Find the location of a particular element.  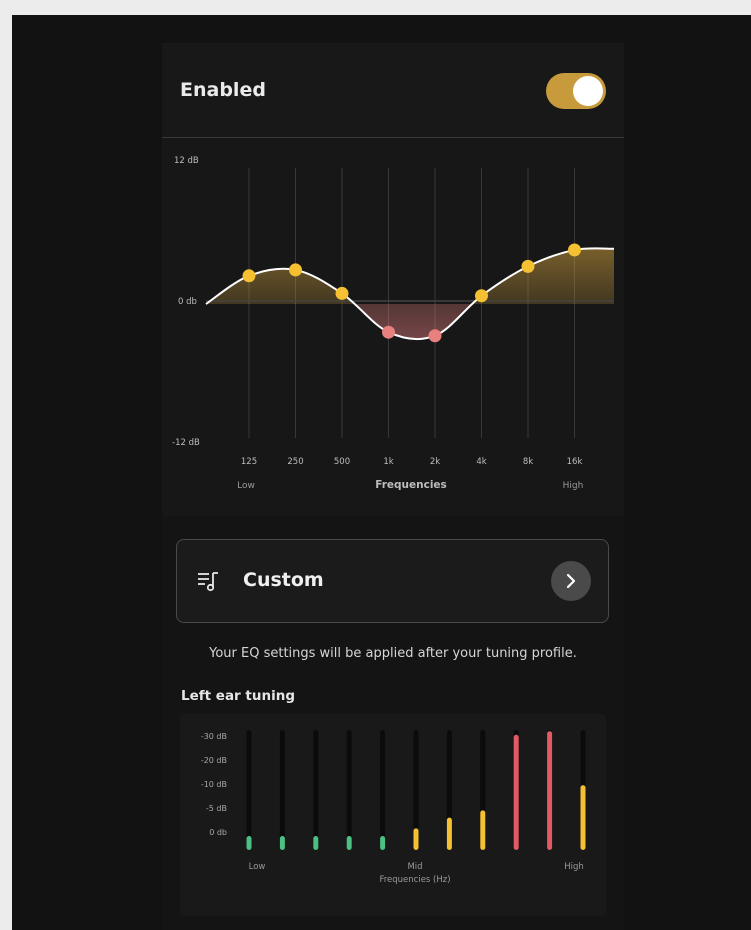

y-tick-top: 12 dB is located at coordinates (186, 161).